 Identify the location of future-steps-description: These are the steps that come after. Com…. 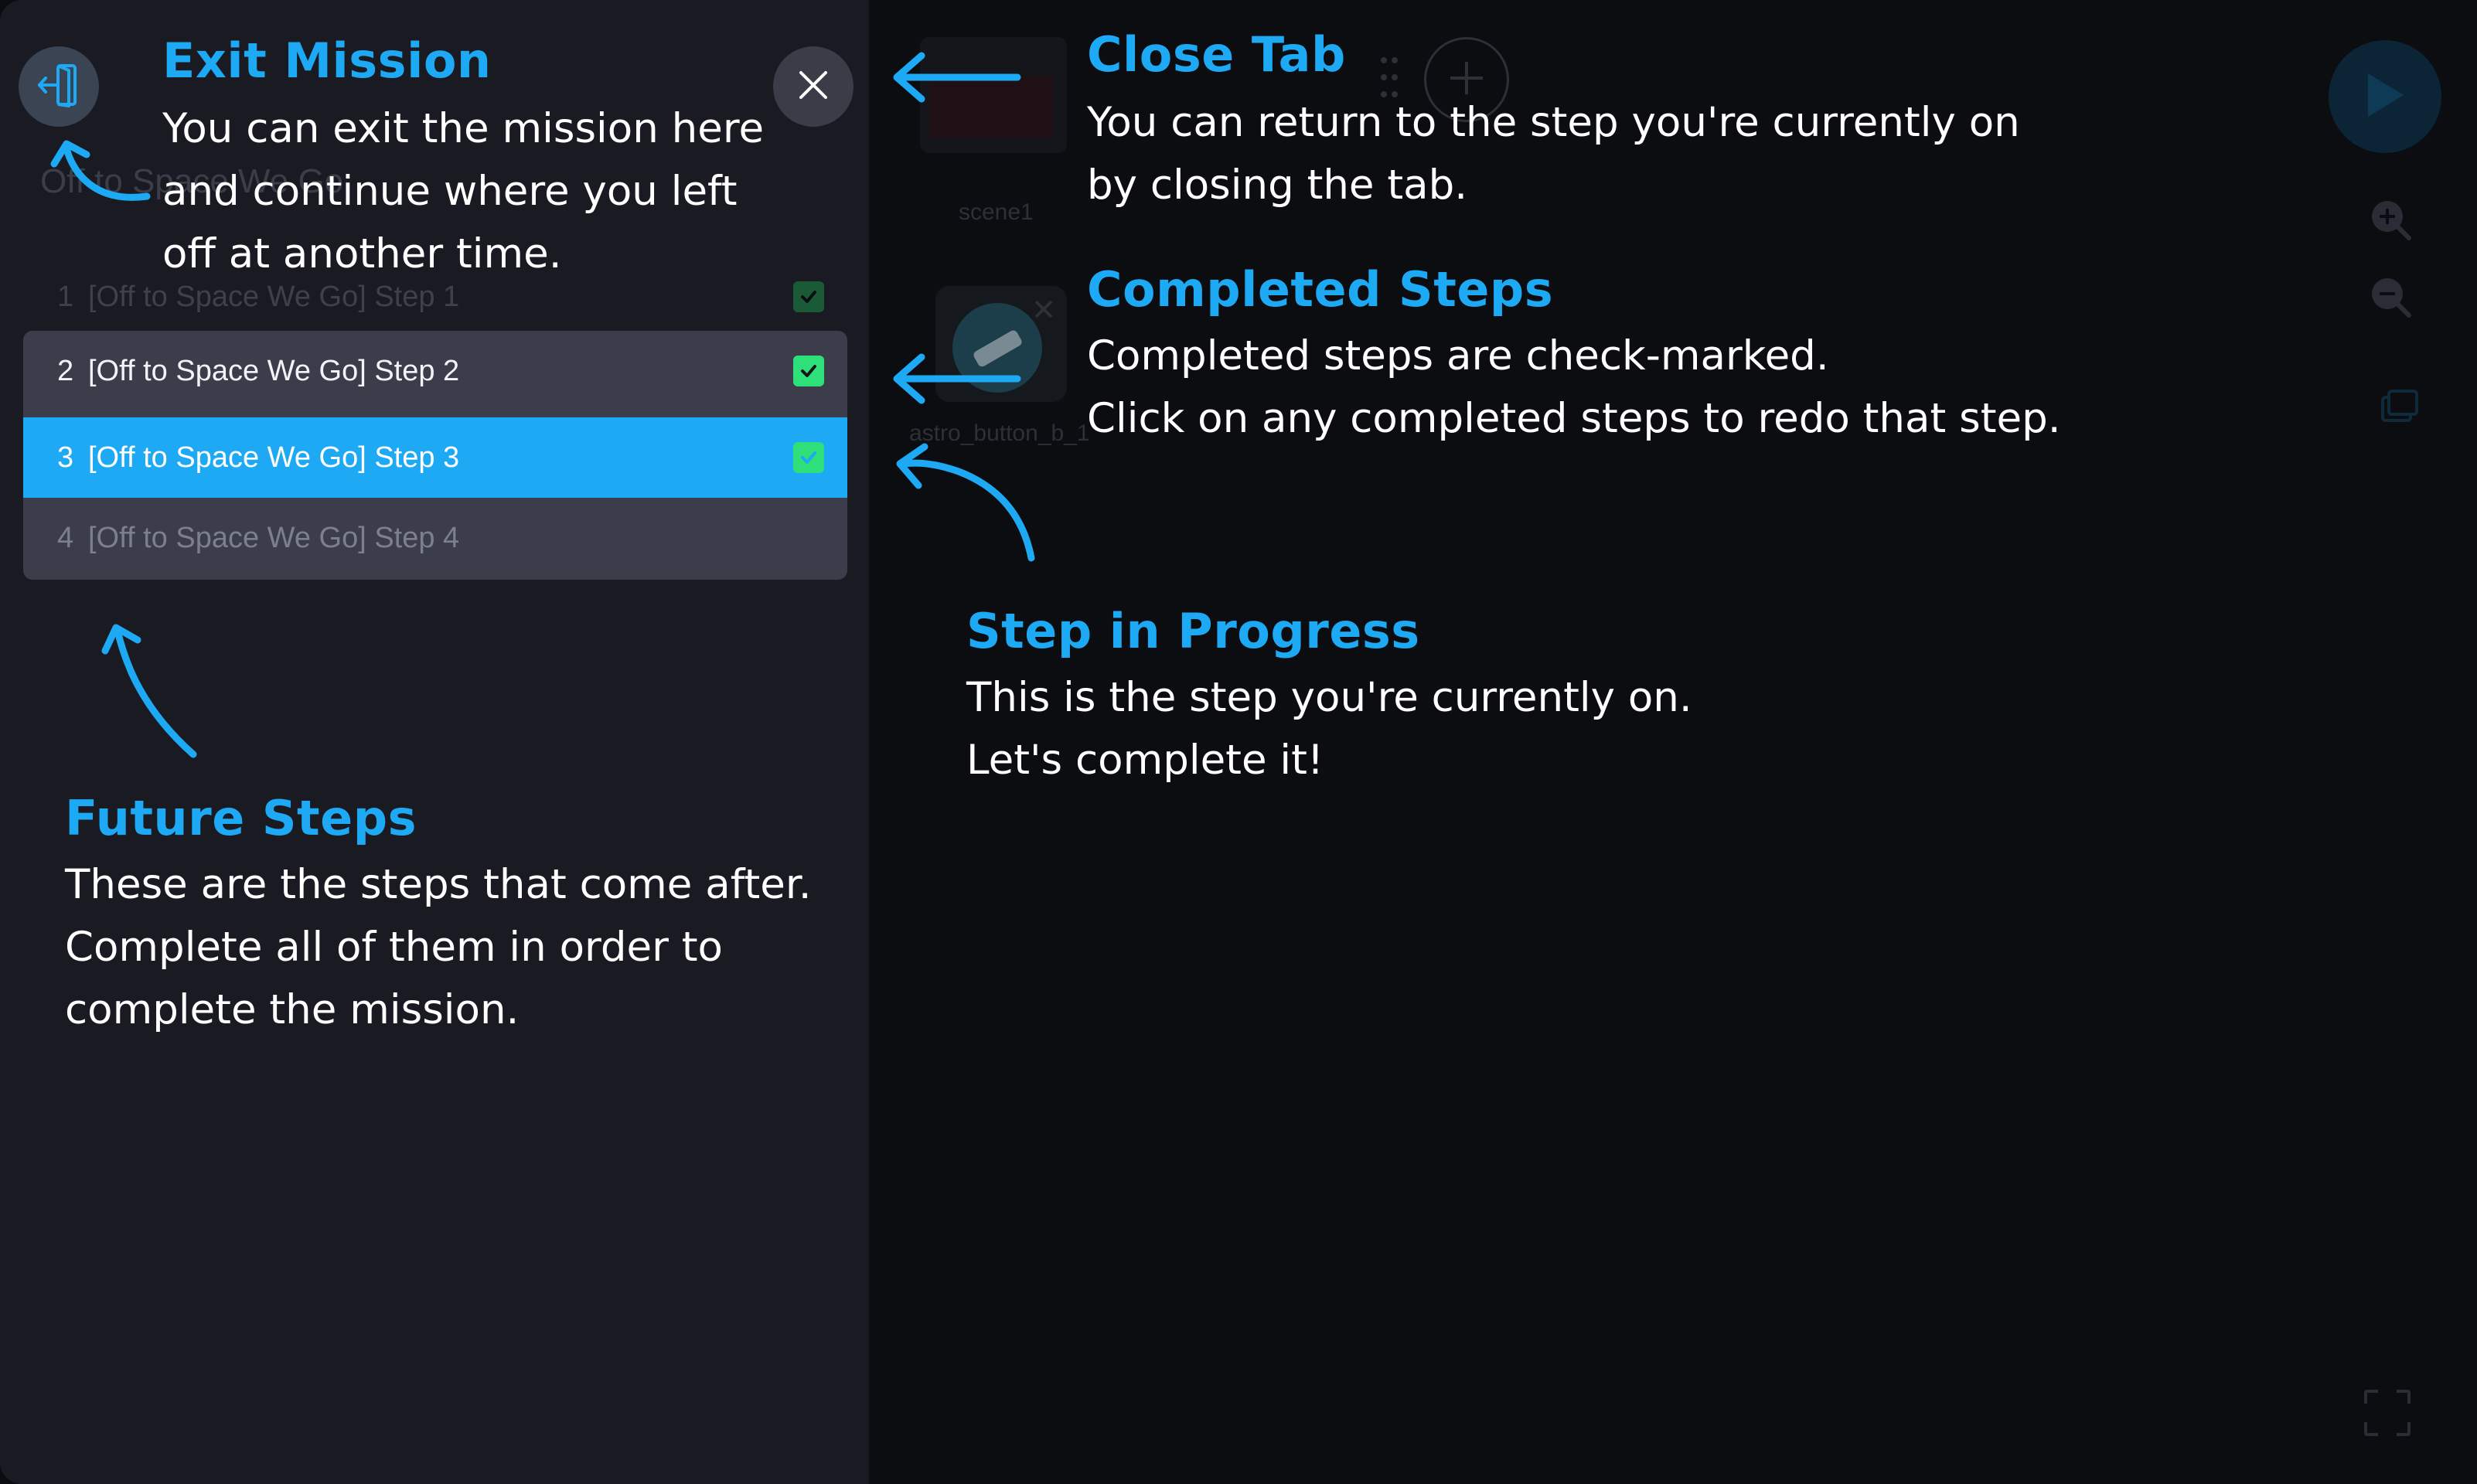
(438, 947).